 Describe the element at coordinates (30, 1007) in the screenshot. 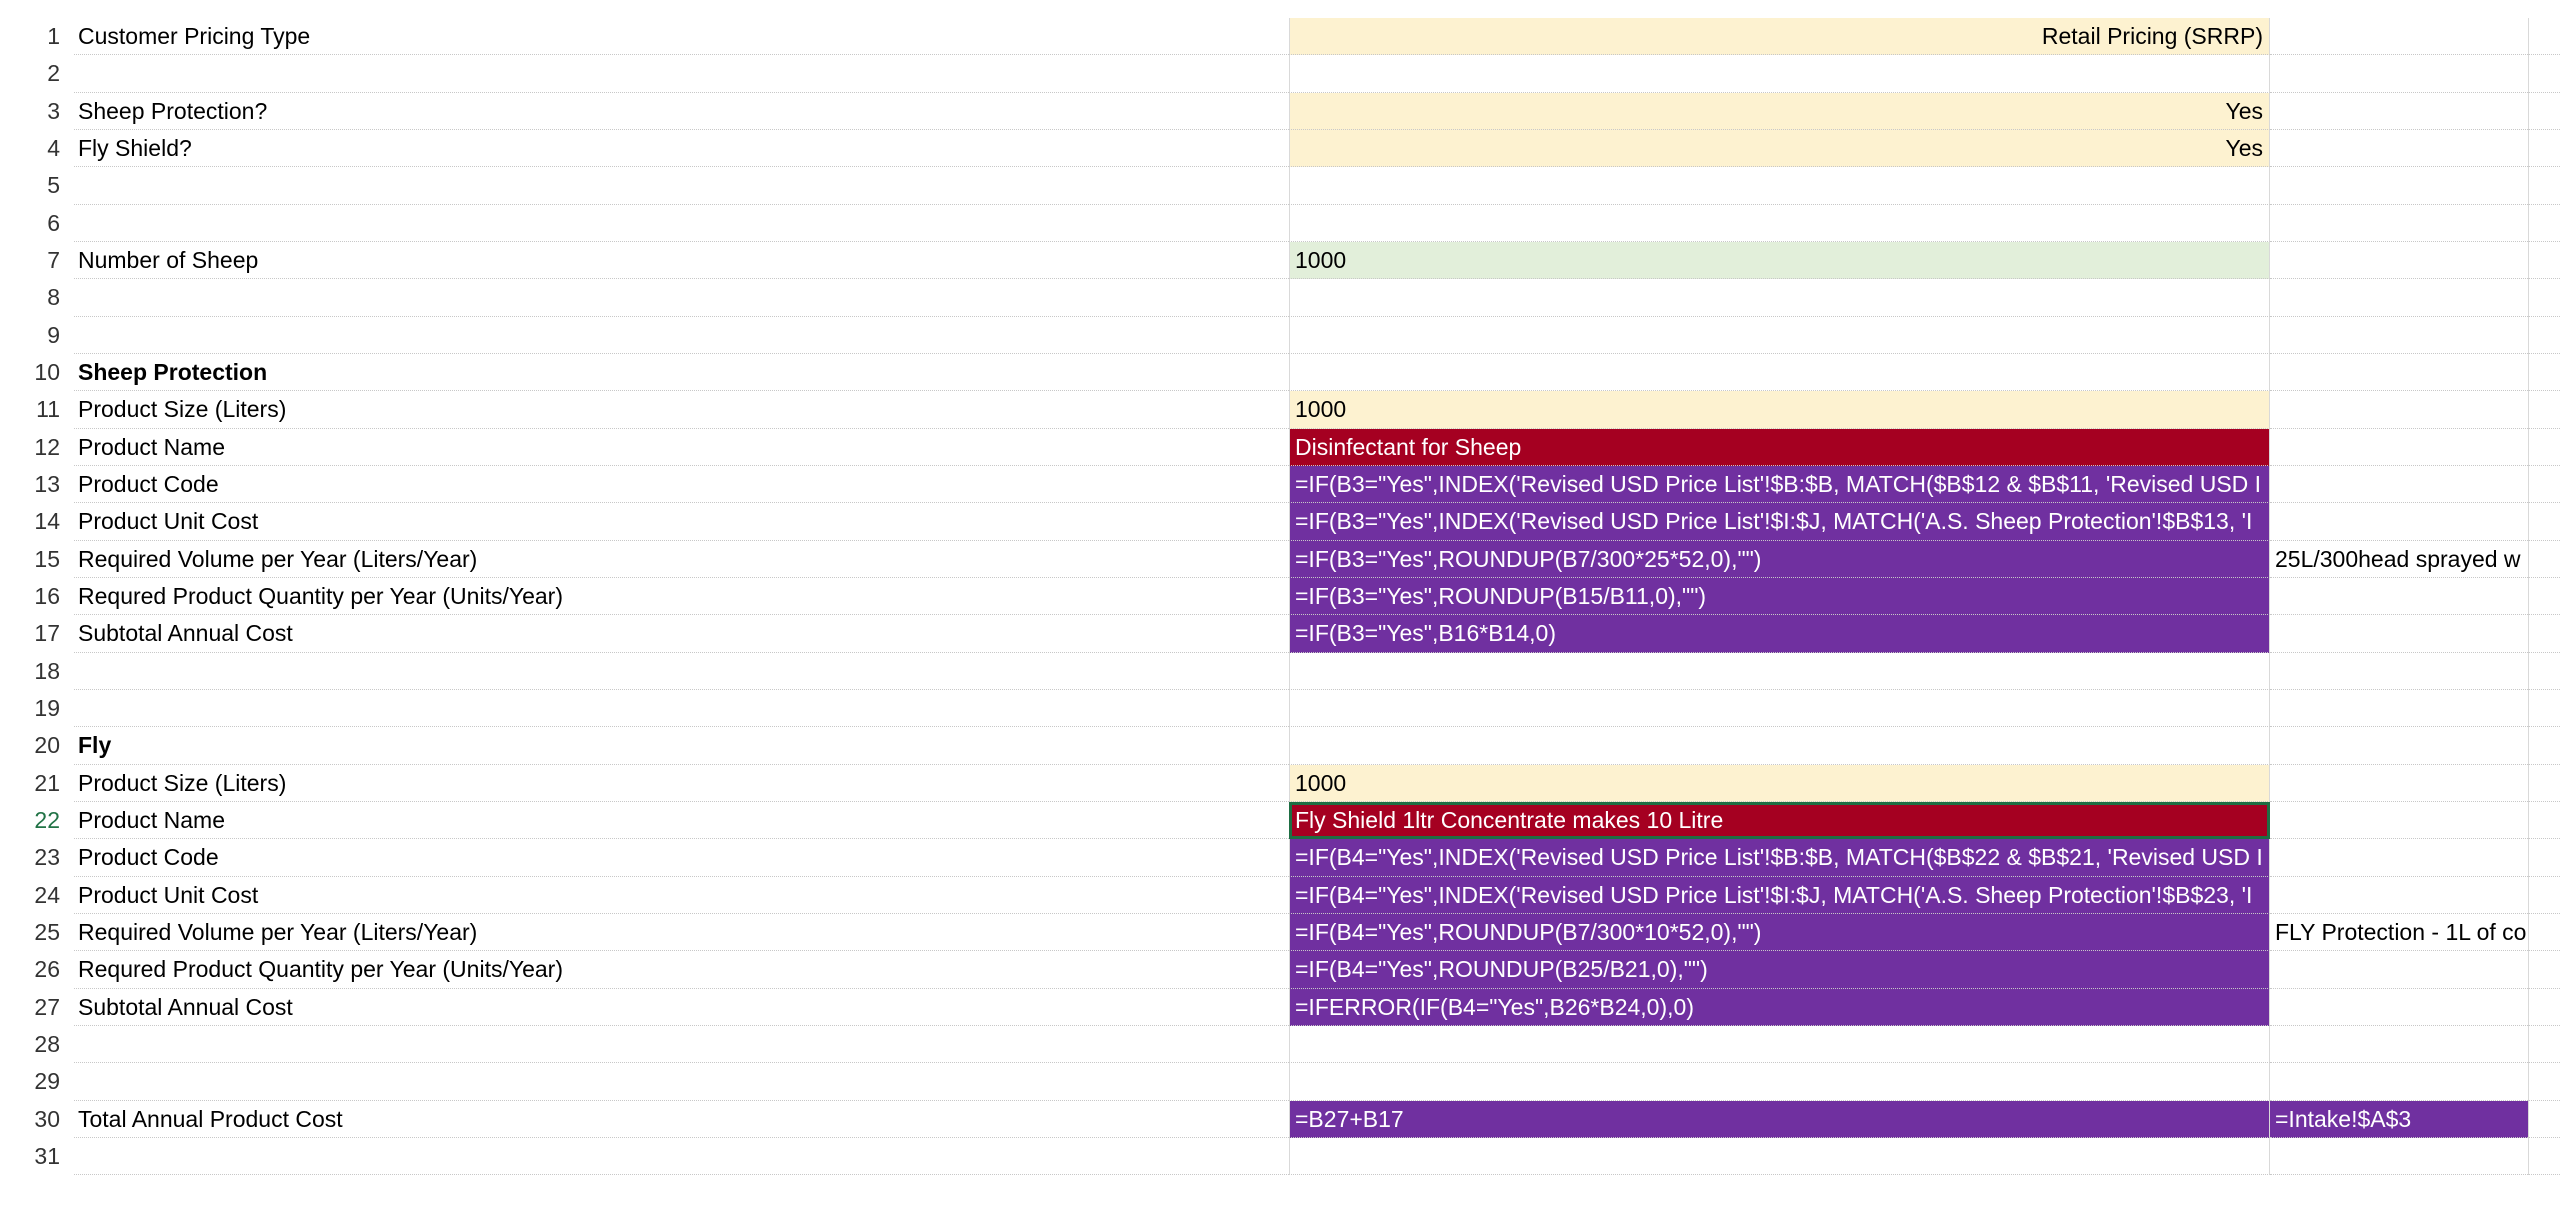

I see `row-header: 27` at that location.